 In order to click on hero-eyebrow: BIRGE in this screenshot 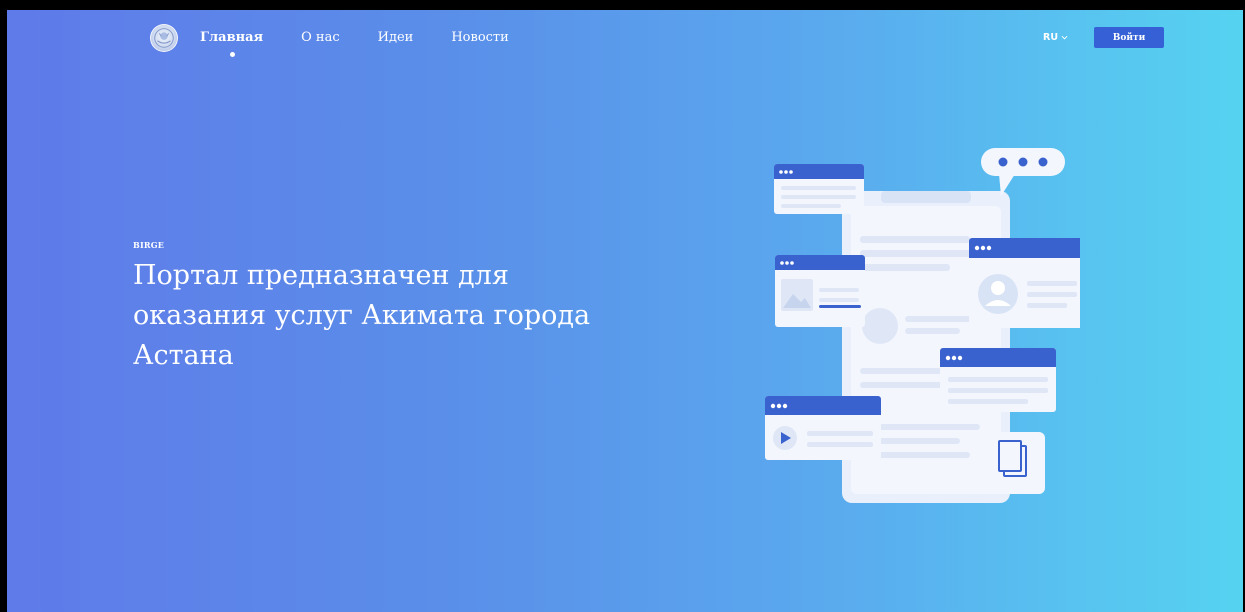, I will do `click(149, 245)`.